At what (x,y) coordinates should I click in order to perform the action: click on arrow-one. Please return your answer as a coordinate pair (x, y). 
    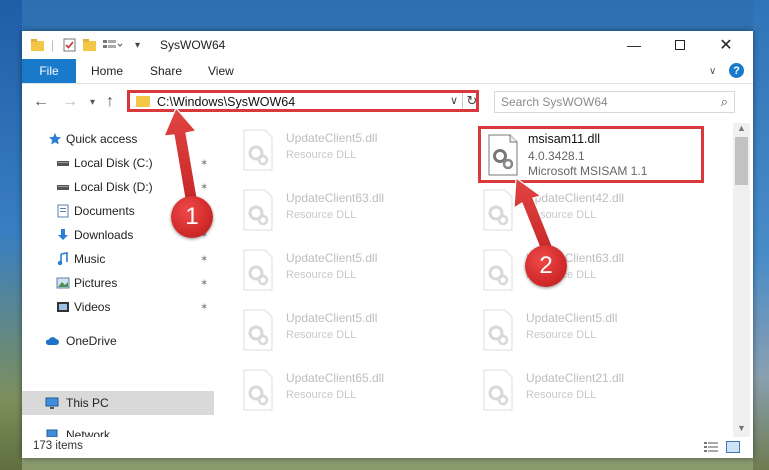
    Looking at the image, I should click on (181, 156).